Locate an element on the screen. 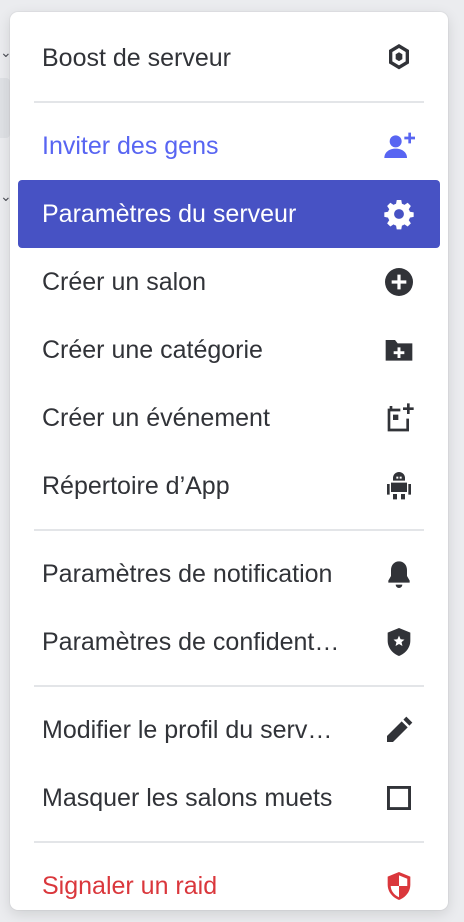 This screenshot has height=922, width=464. menu-item-invite-people: Inviter des gens is located at coordinates (229, 146).